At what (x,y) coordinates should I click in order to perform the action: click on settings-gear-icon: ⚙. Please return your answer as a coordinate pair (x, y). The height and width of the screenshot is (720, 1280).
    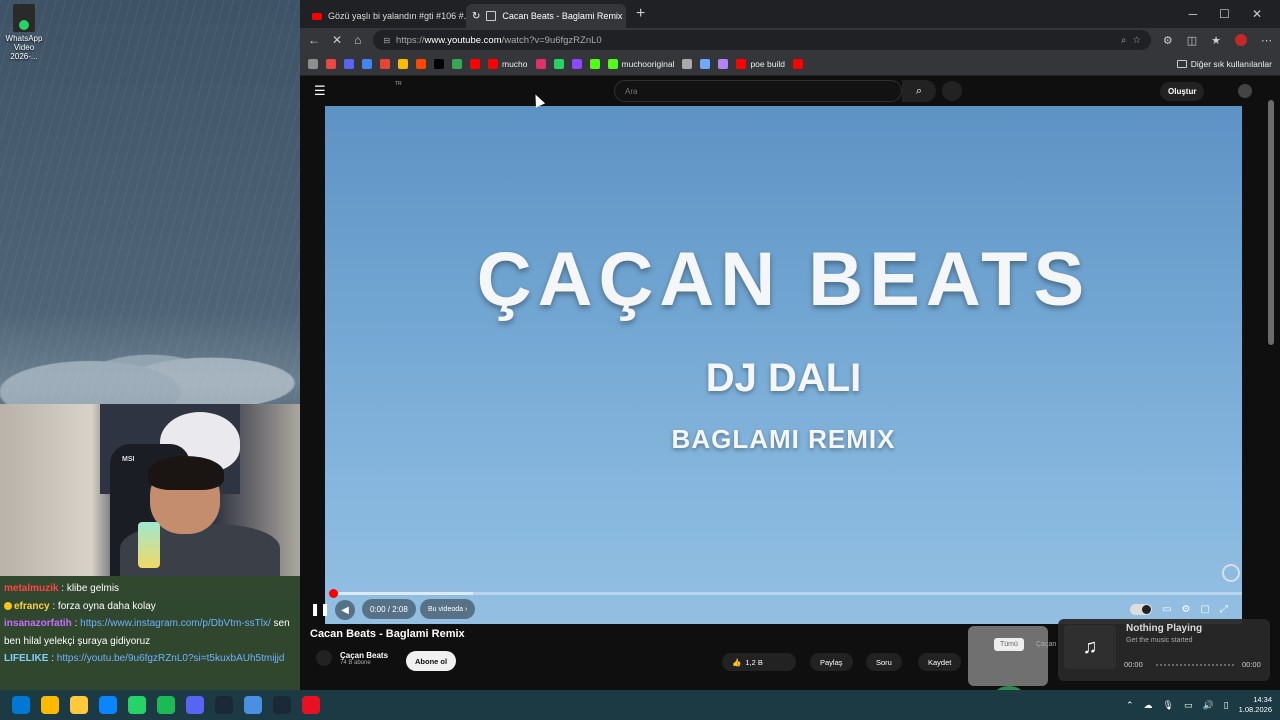
    Looking at the image, I should click on (1185, 609).